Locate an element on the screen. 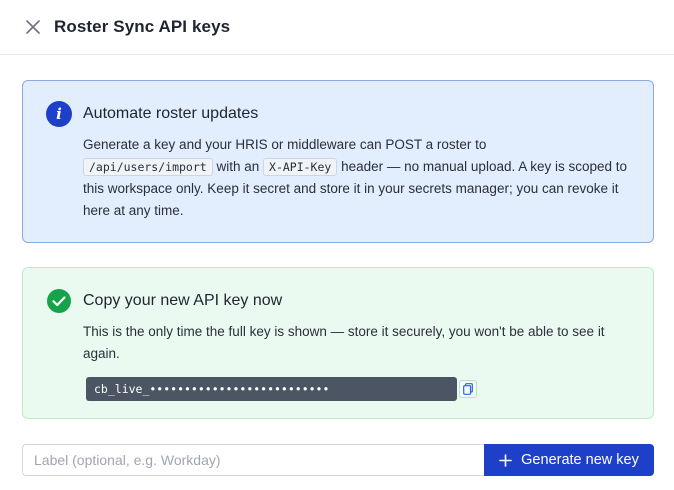 This screenshot has width=674, height=490. dialog-title: Roster Sync API keys is located at coordinates (142, 26).